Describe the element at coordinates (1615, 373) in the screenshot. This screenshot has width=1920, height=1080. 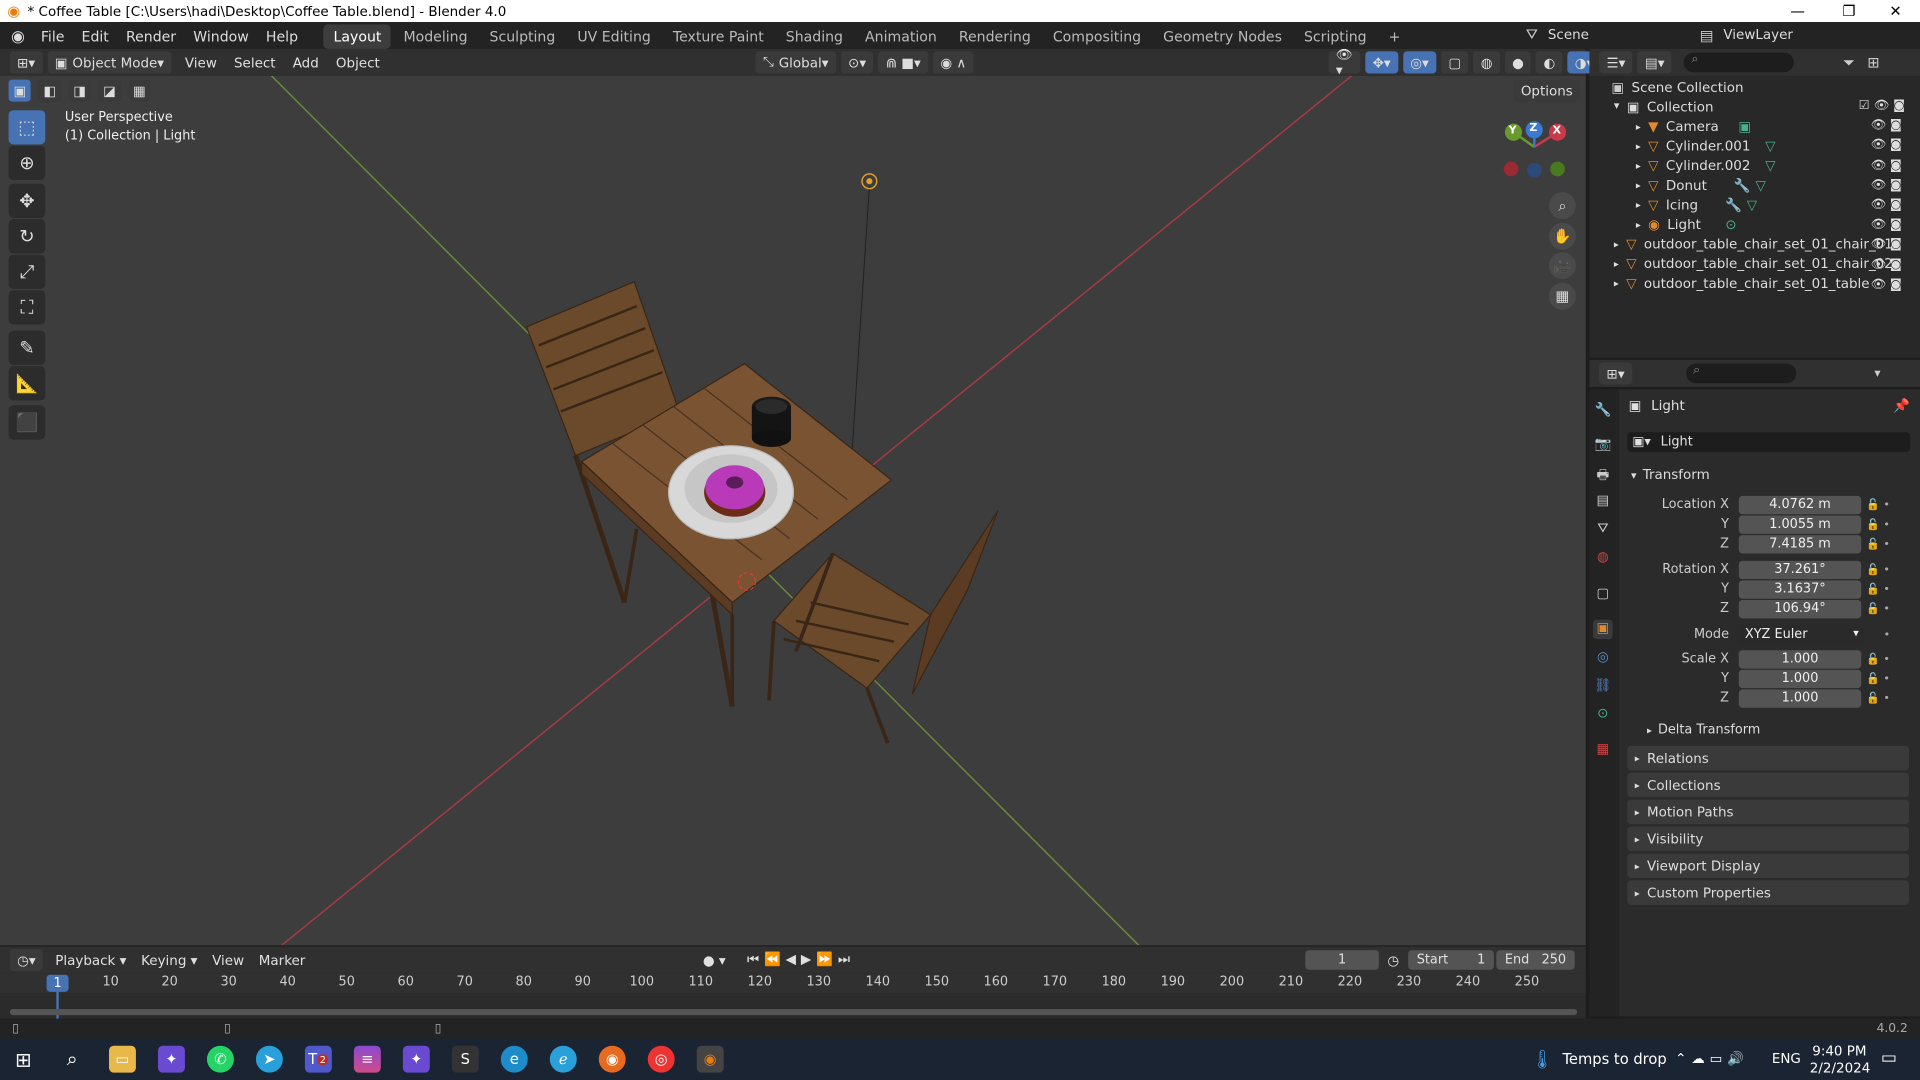
I see `properties-editor-type-icon: ⊞▾` at that location.